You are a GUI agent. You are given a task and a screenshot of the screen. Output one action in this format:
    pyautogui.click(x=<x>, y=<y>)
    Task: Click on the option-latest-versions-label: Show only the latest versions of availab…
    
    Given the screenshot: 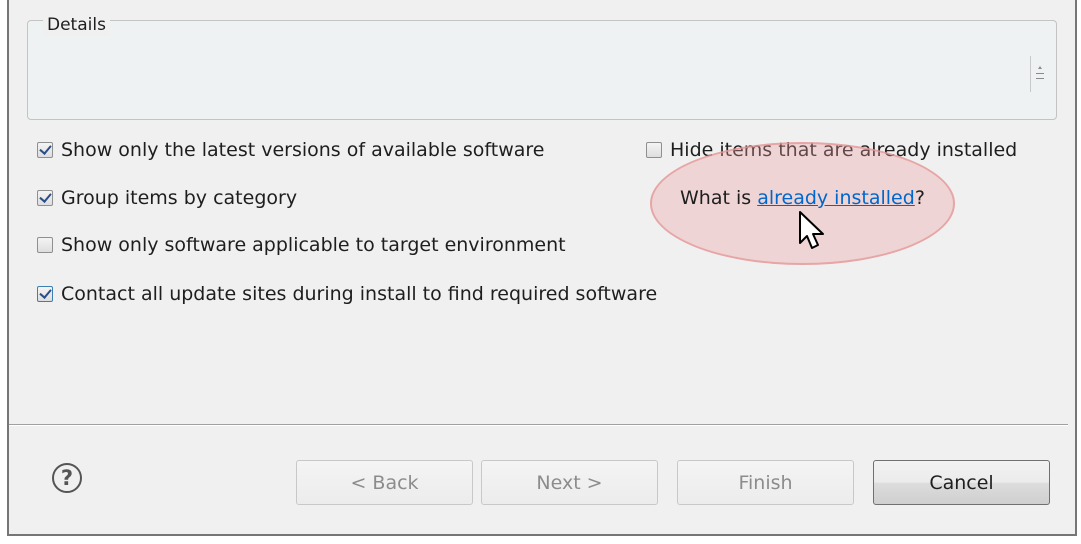 What is the action you would take?
    pyautogui.click(x=303, y=150)
    